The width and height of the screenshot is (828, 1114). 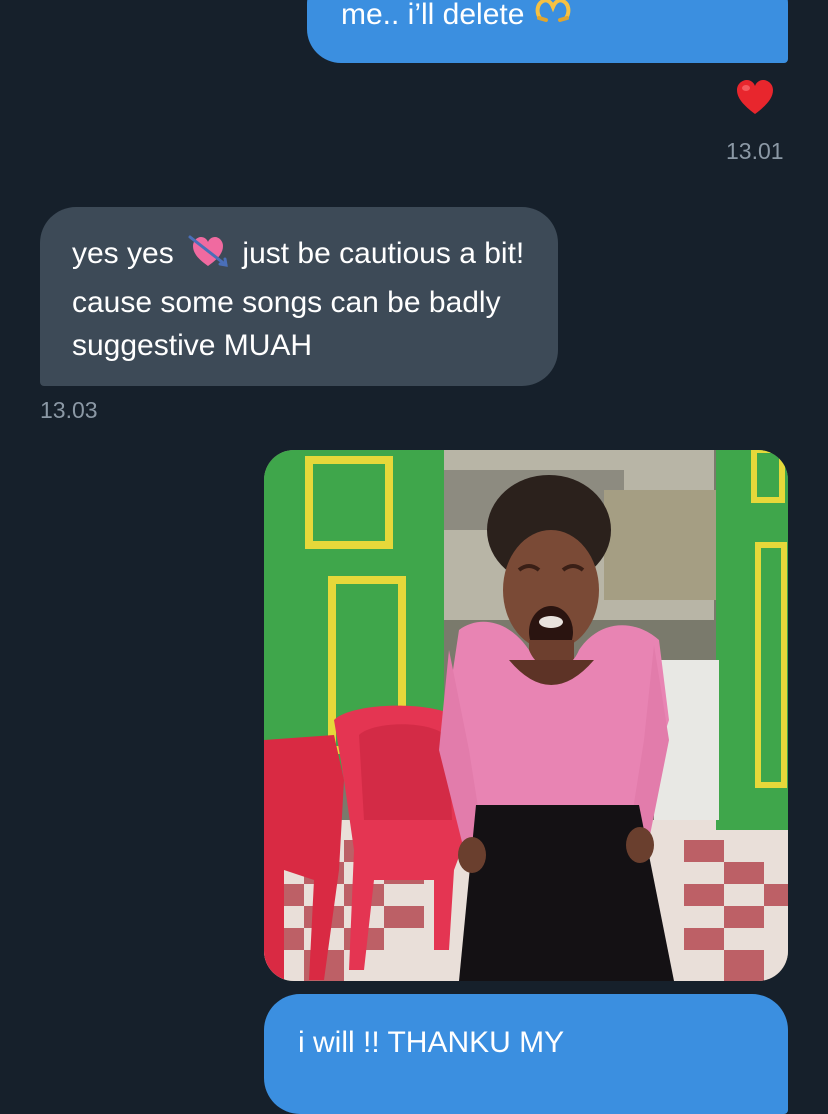 What do you see at coordinates (433, 15) in the screenshot?
I see `message-text: me.. i’ll delete` at bounding box center [433, 15].